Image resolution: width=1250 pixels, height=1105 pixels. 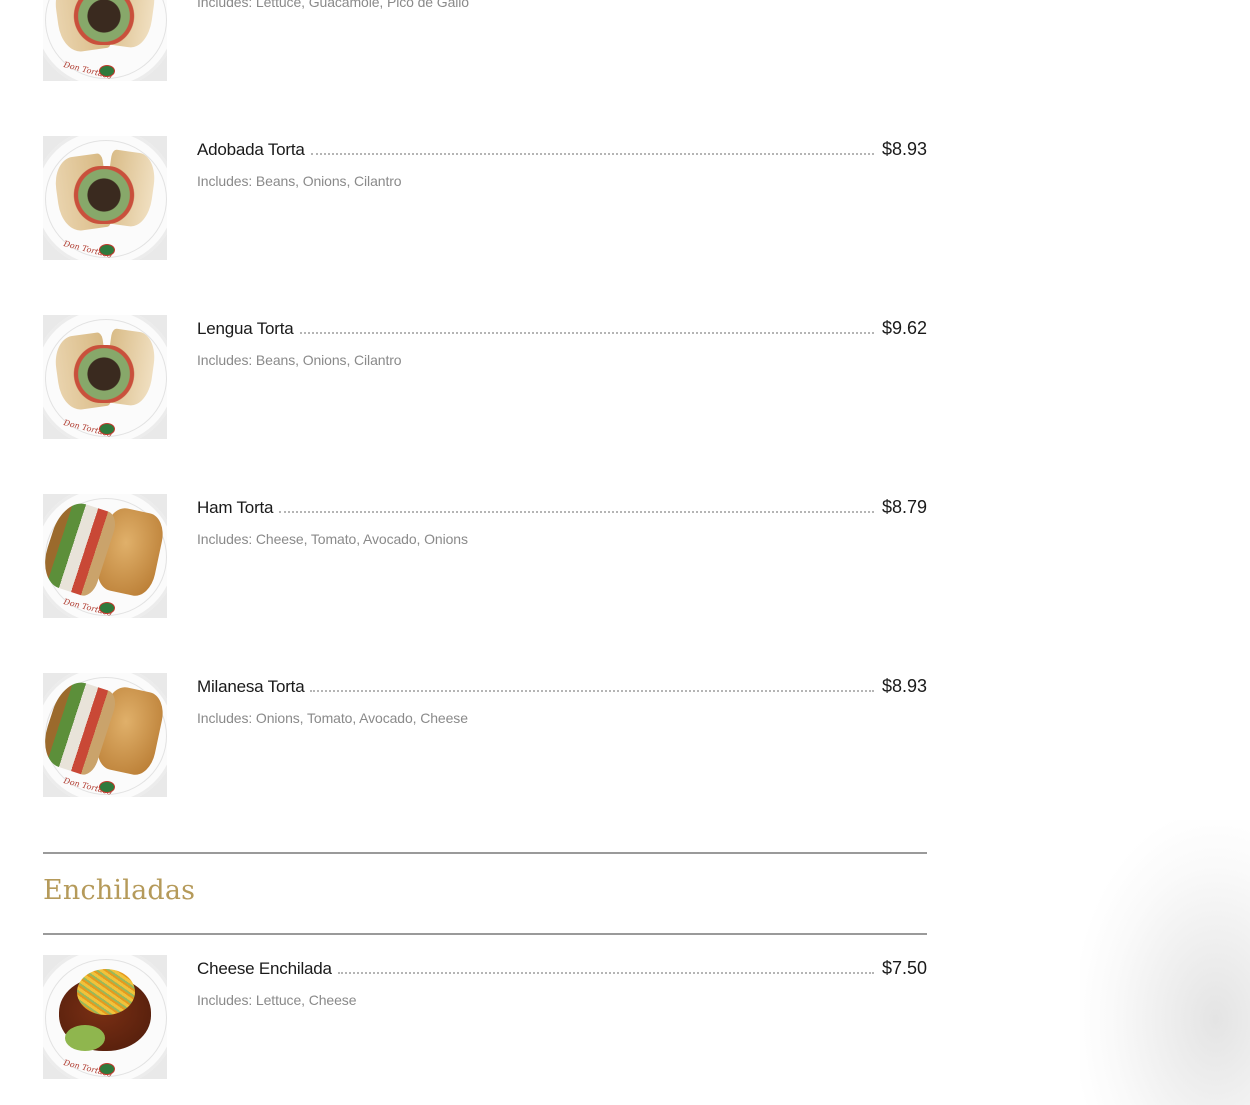 I want to click on item-title-row: Lengua Torta $9.62, so click(x=562, y=327).